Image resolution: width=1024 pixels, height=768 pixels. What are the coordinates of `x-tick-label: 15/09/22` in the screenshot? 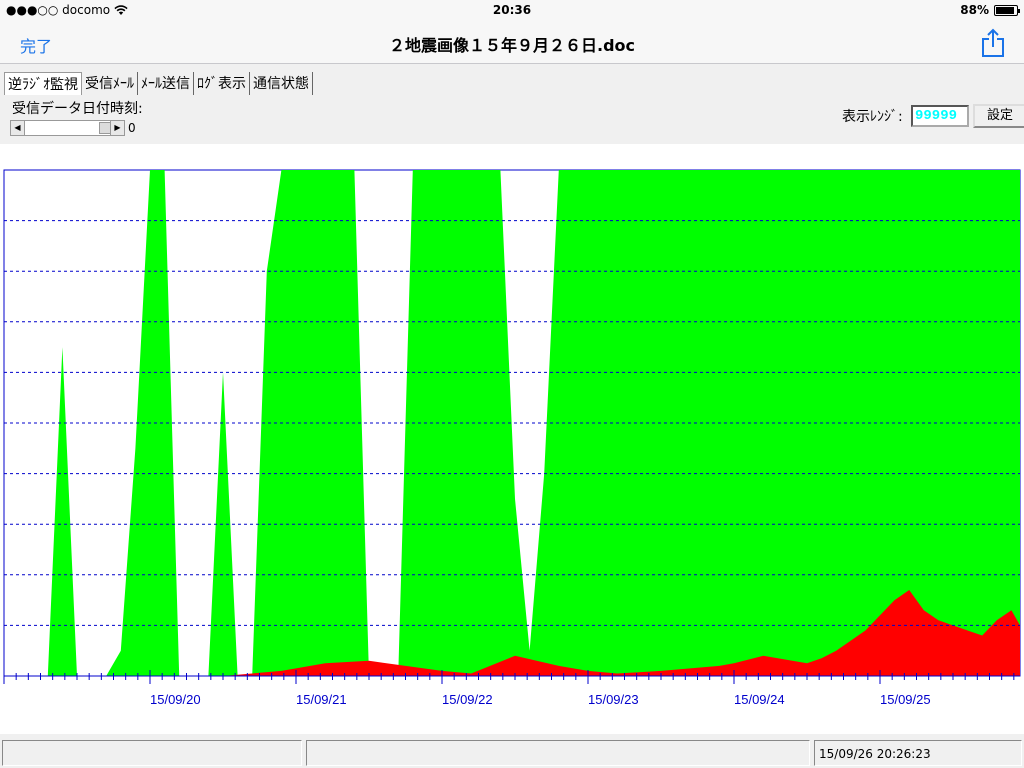 It's located at (467, 699).